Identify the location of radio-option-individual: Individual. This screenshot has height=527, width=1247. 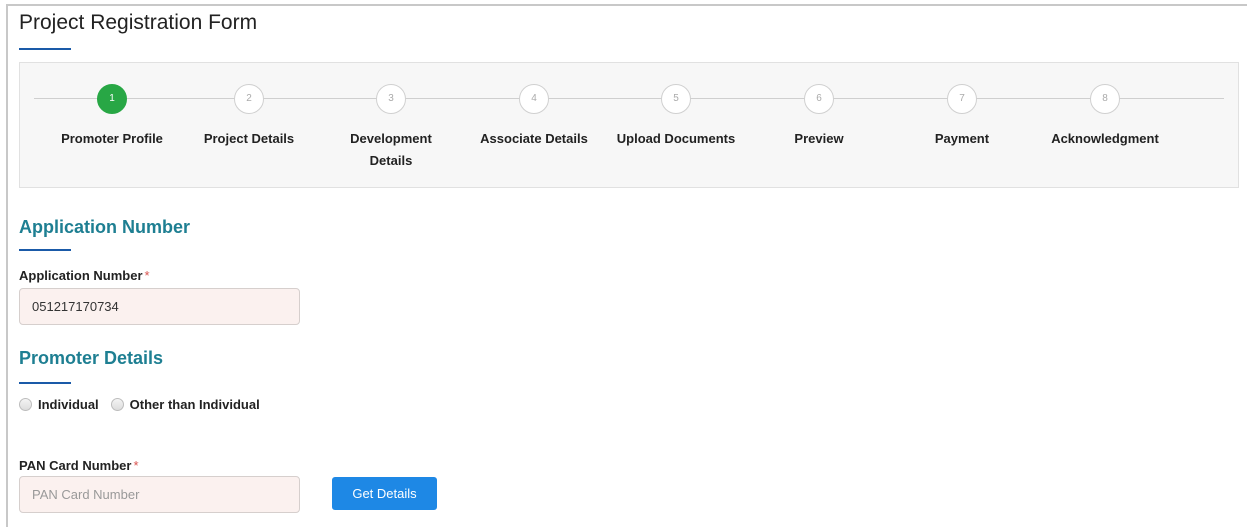
(59, 404).